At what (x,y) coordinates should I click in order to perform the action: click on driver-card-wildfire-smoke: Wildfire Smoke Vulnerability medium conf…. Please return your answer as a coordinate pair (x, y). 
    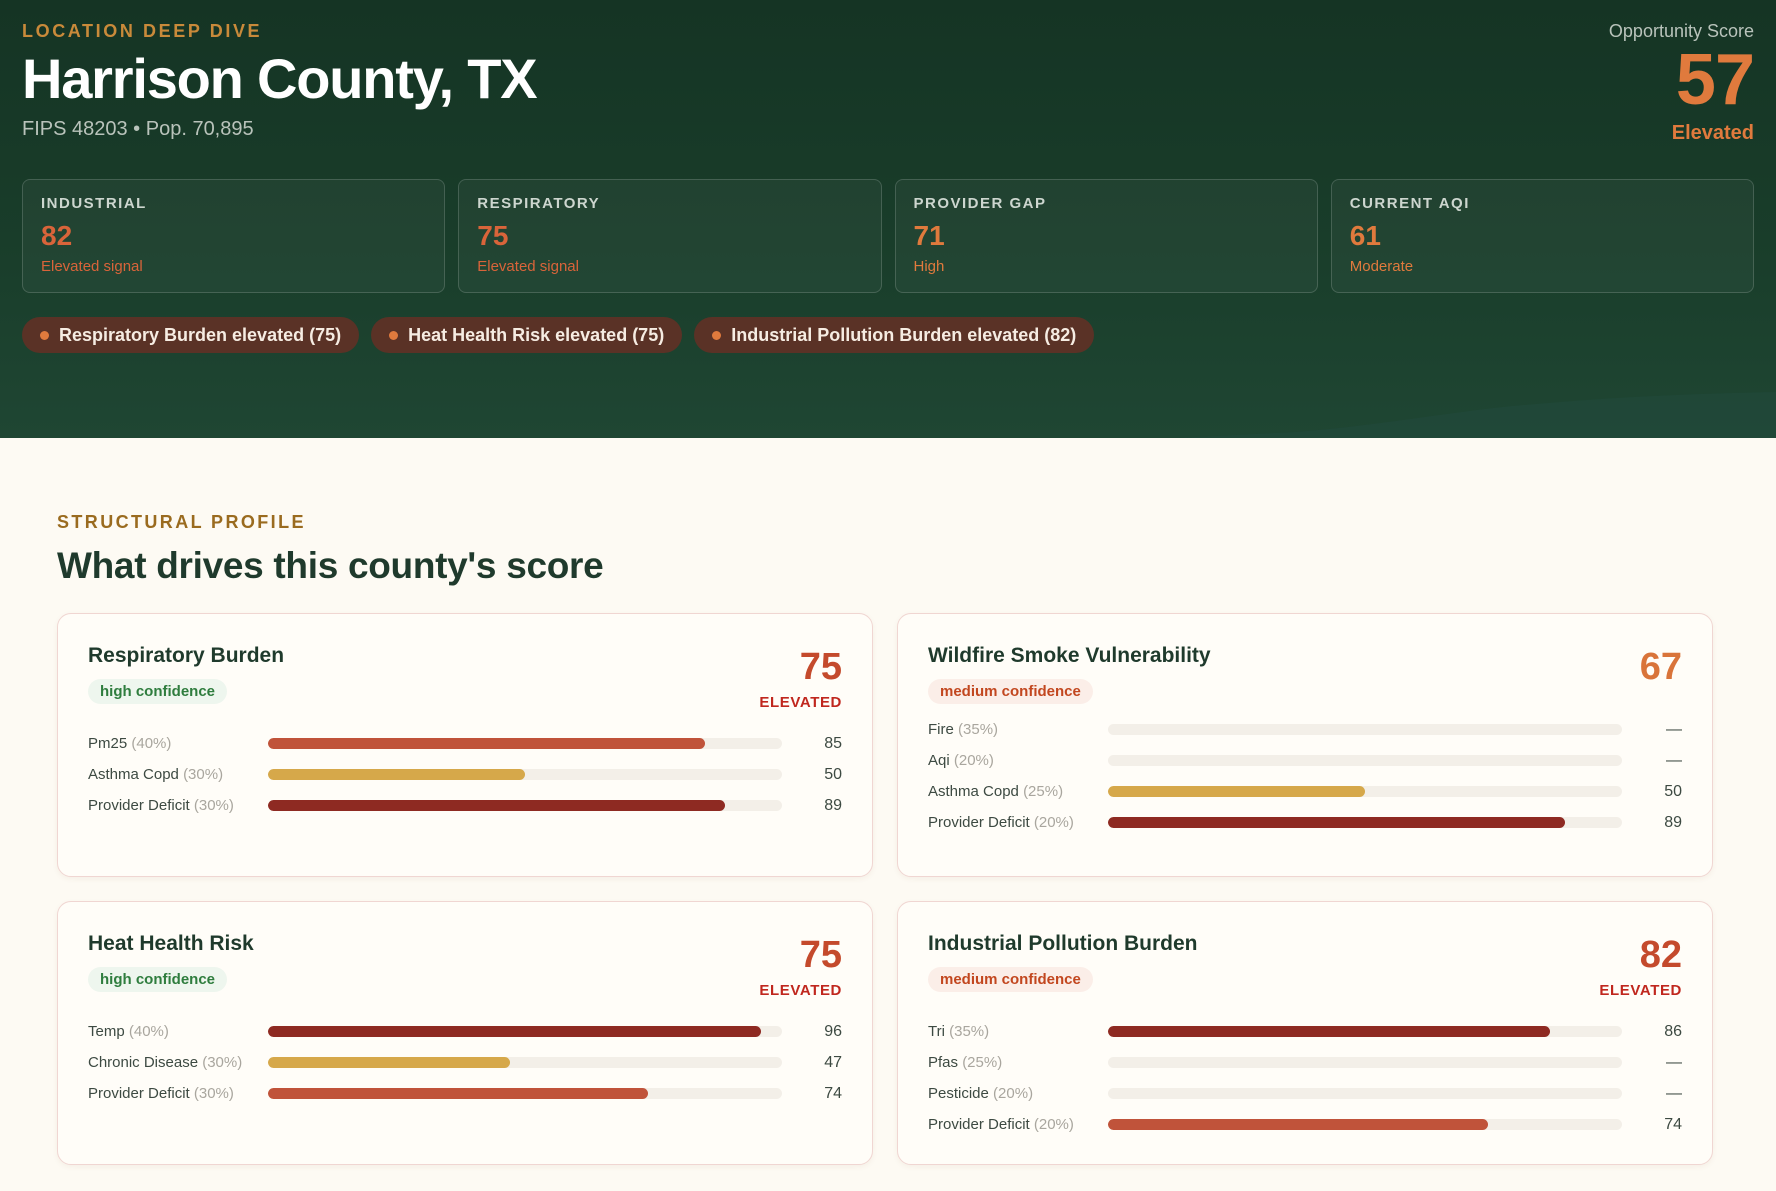
    Looking at the image, I should click on (1305, 745).